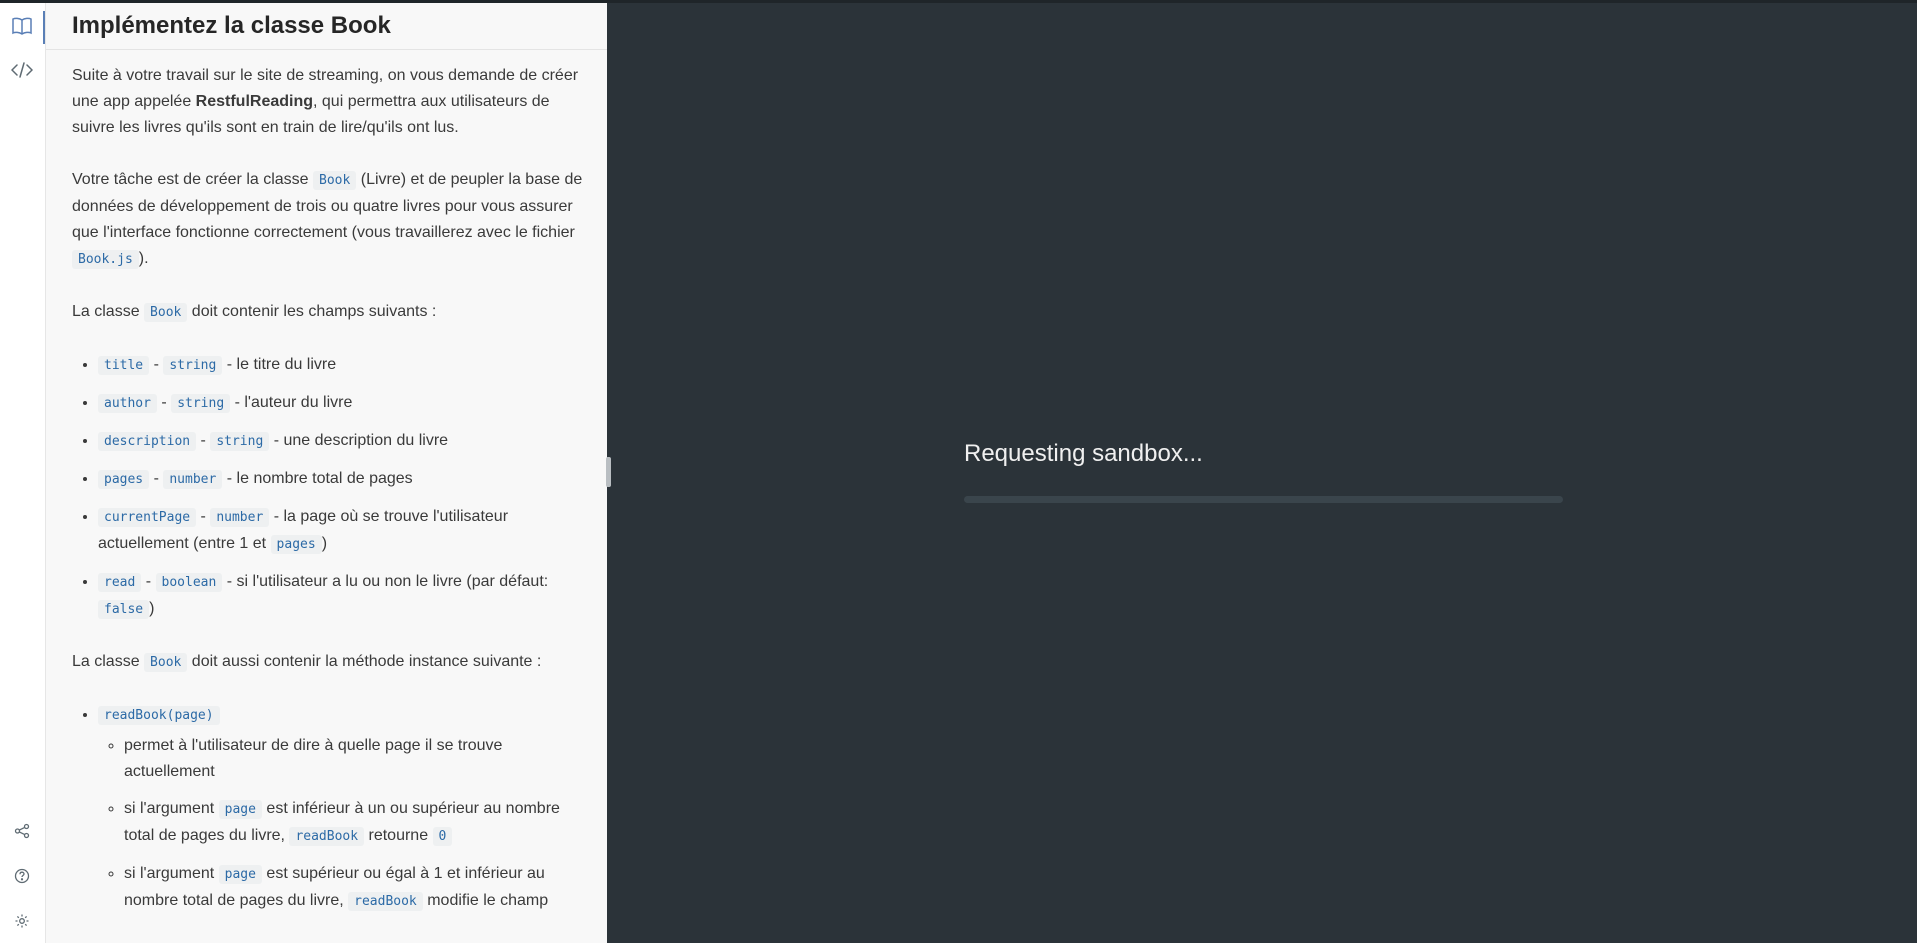 The image size is (1917, 943). Describe the element at coordinates (279, 364) in the screenshot. I see `field-desc: - le titre du livre` at that location.